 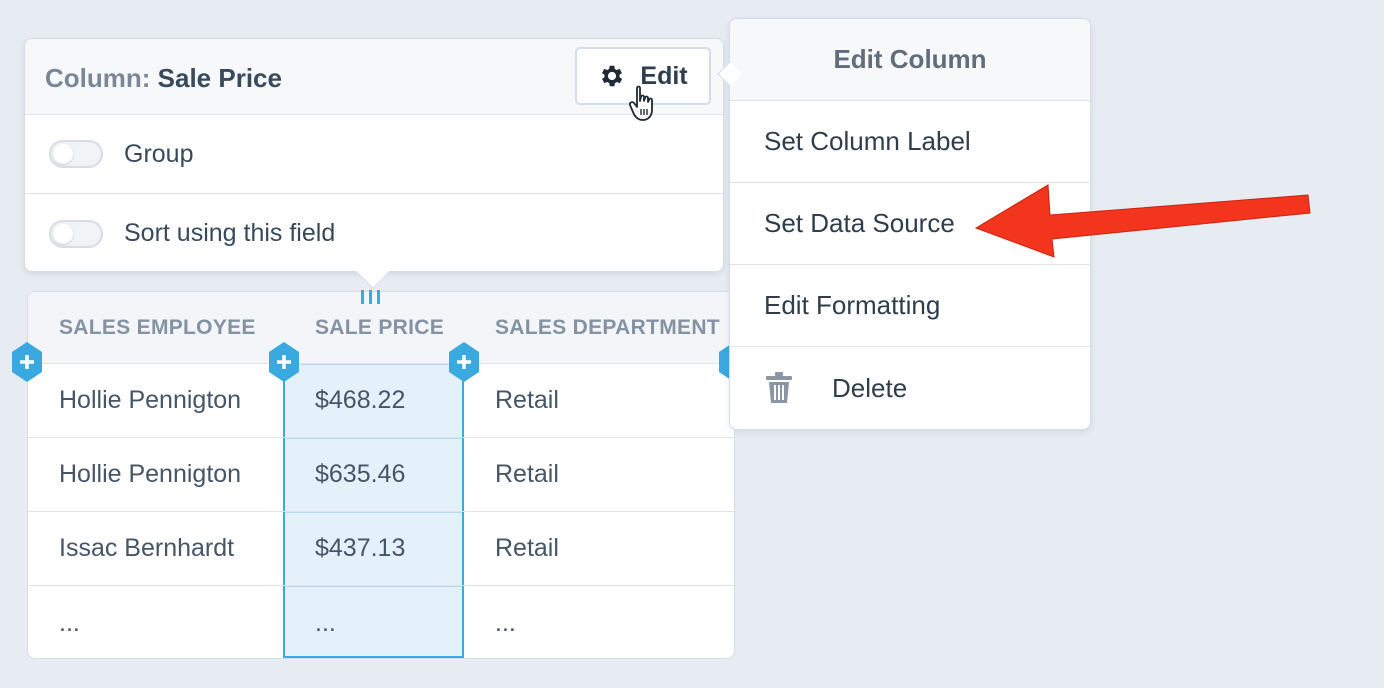 What do you see at coordinates (852, 305) in the screenshot?
I see `menu-item-label: Edit Formatting` at bounding box center [852, 305].